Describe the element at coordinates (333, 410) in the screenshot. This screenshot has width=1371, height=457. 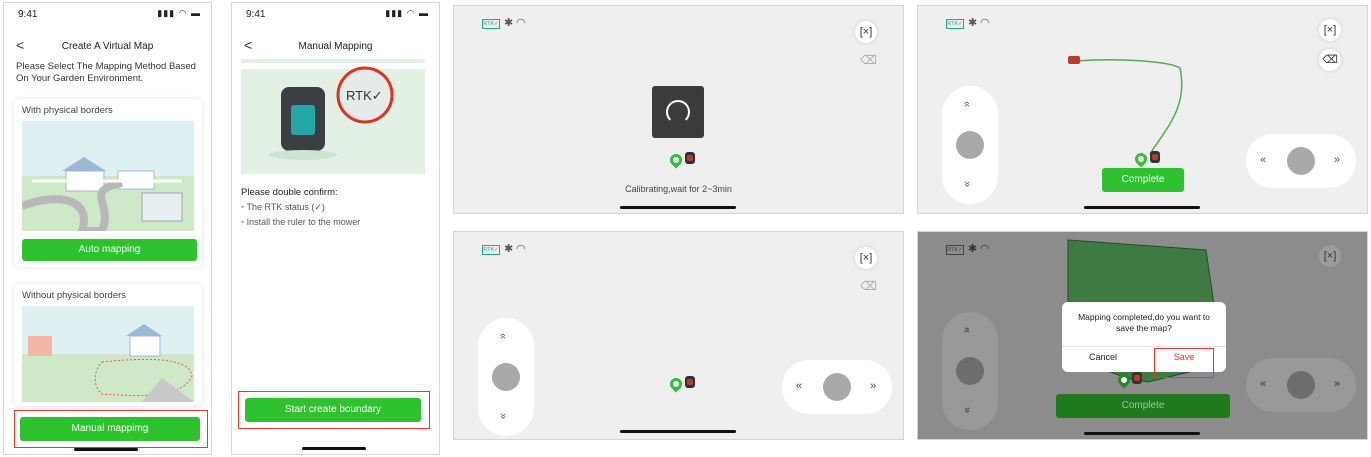
I see `start-create-boundary-button: Start create boundary` at that location.